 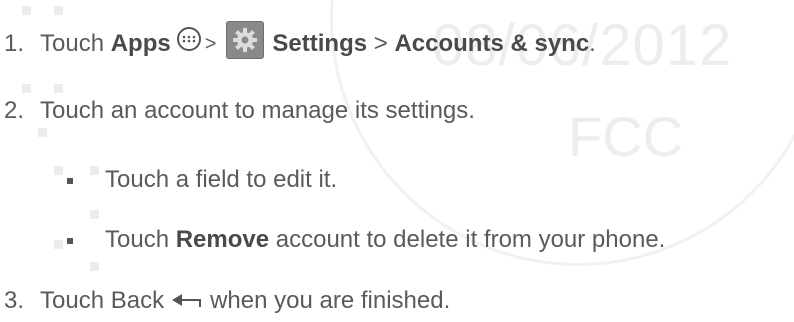 I want to click on step-3-post: when you are finished., so click(x=330, y=300).